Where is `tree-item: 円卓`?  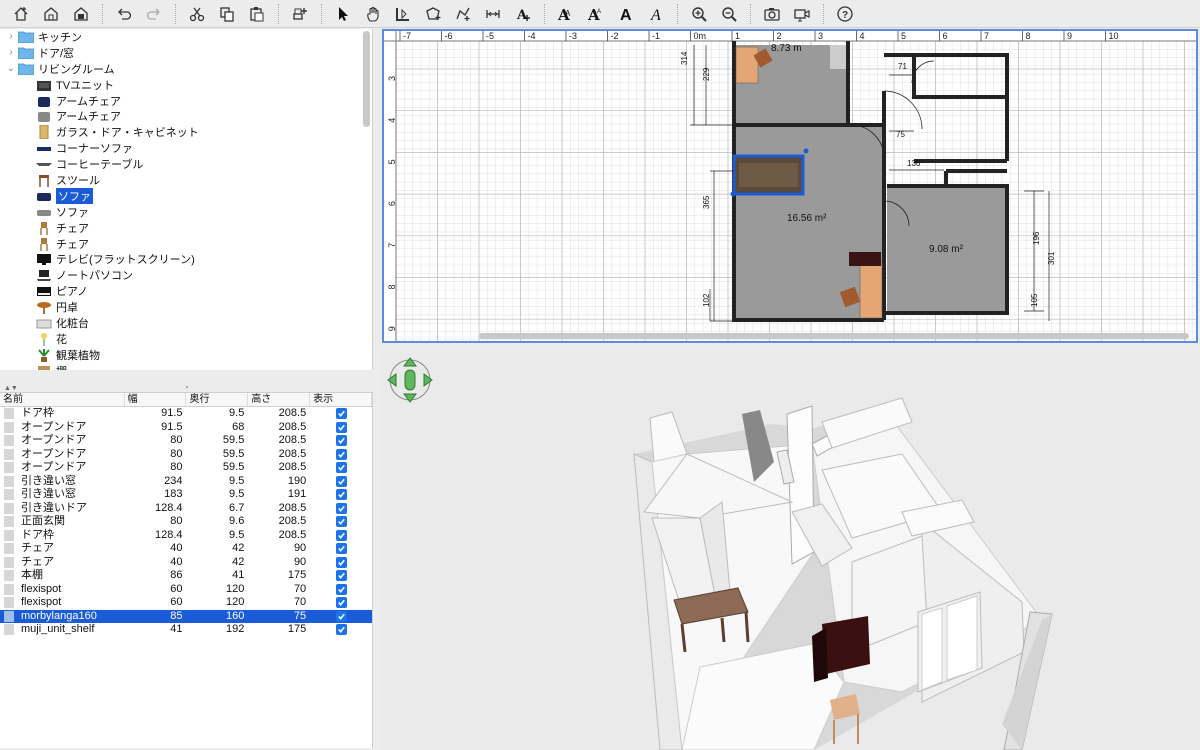 tree-item: 円卓 is located at coordinates (186, 307).